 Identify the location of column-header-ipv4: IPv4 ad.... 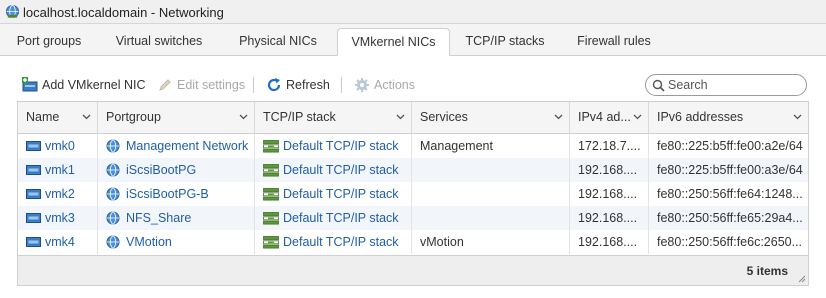
(609, 117).